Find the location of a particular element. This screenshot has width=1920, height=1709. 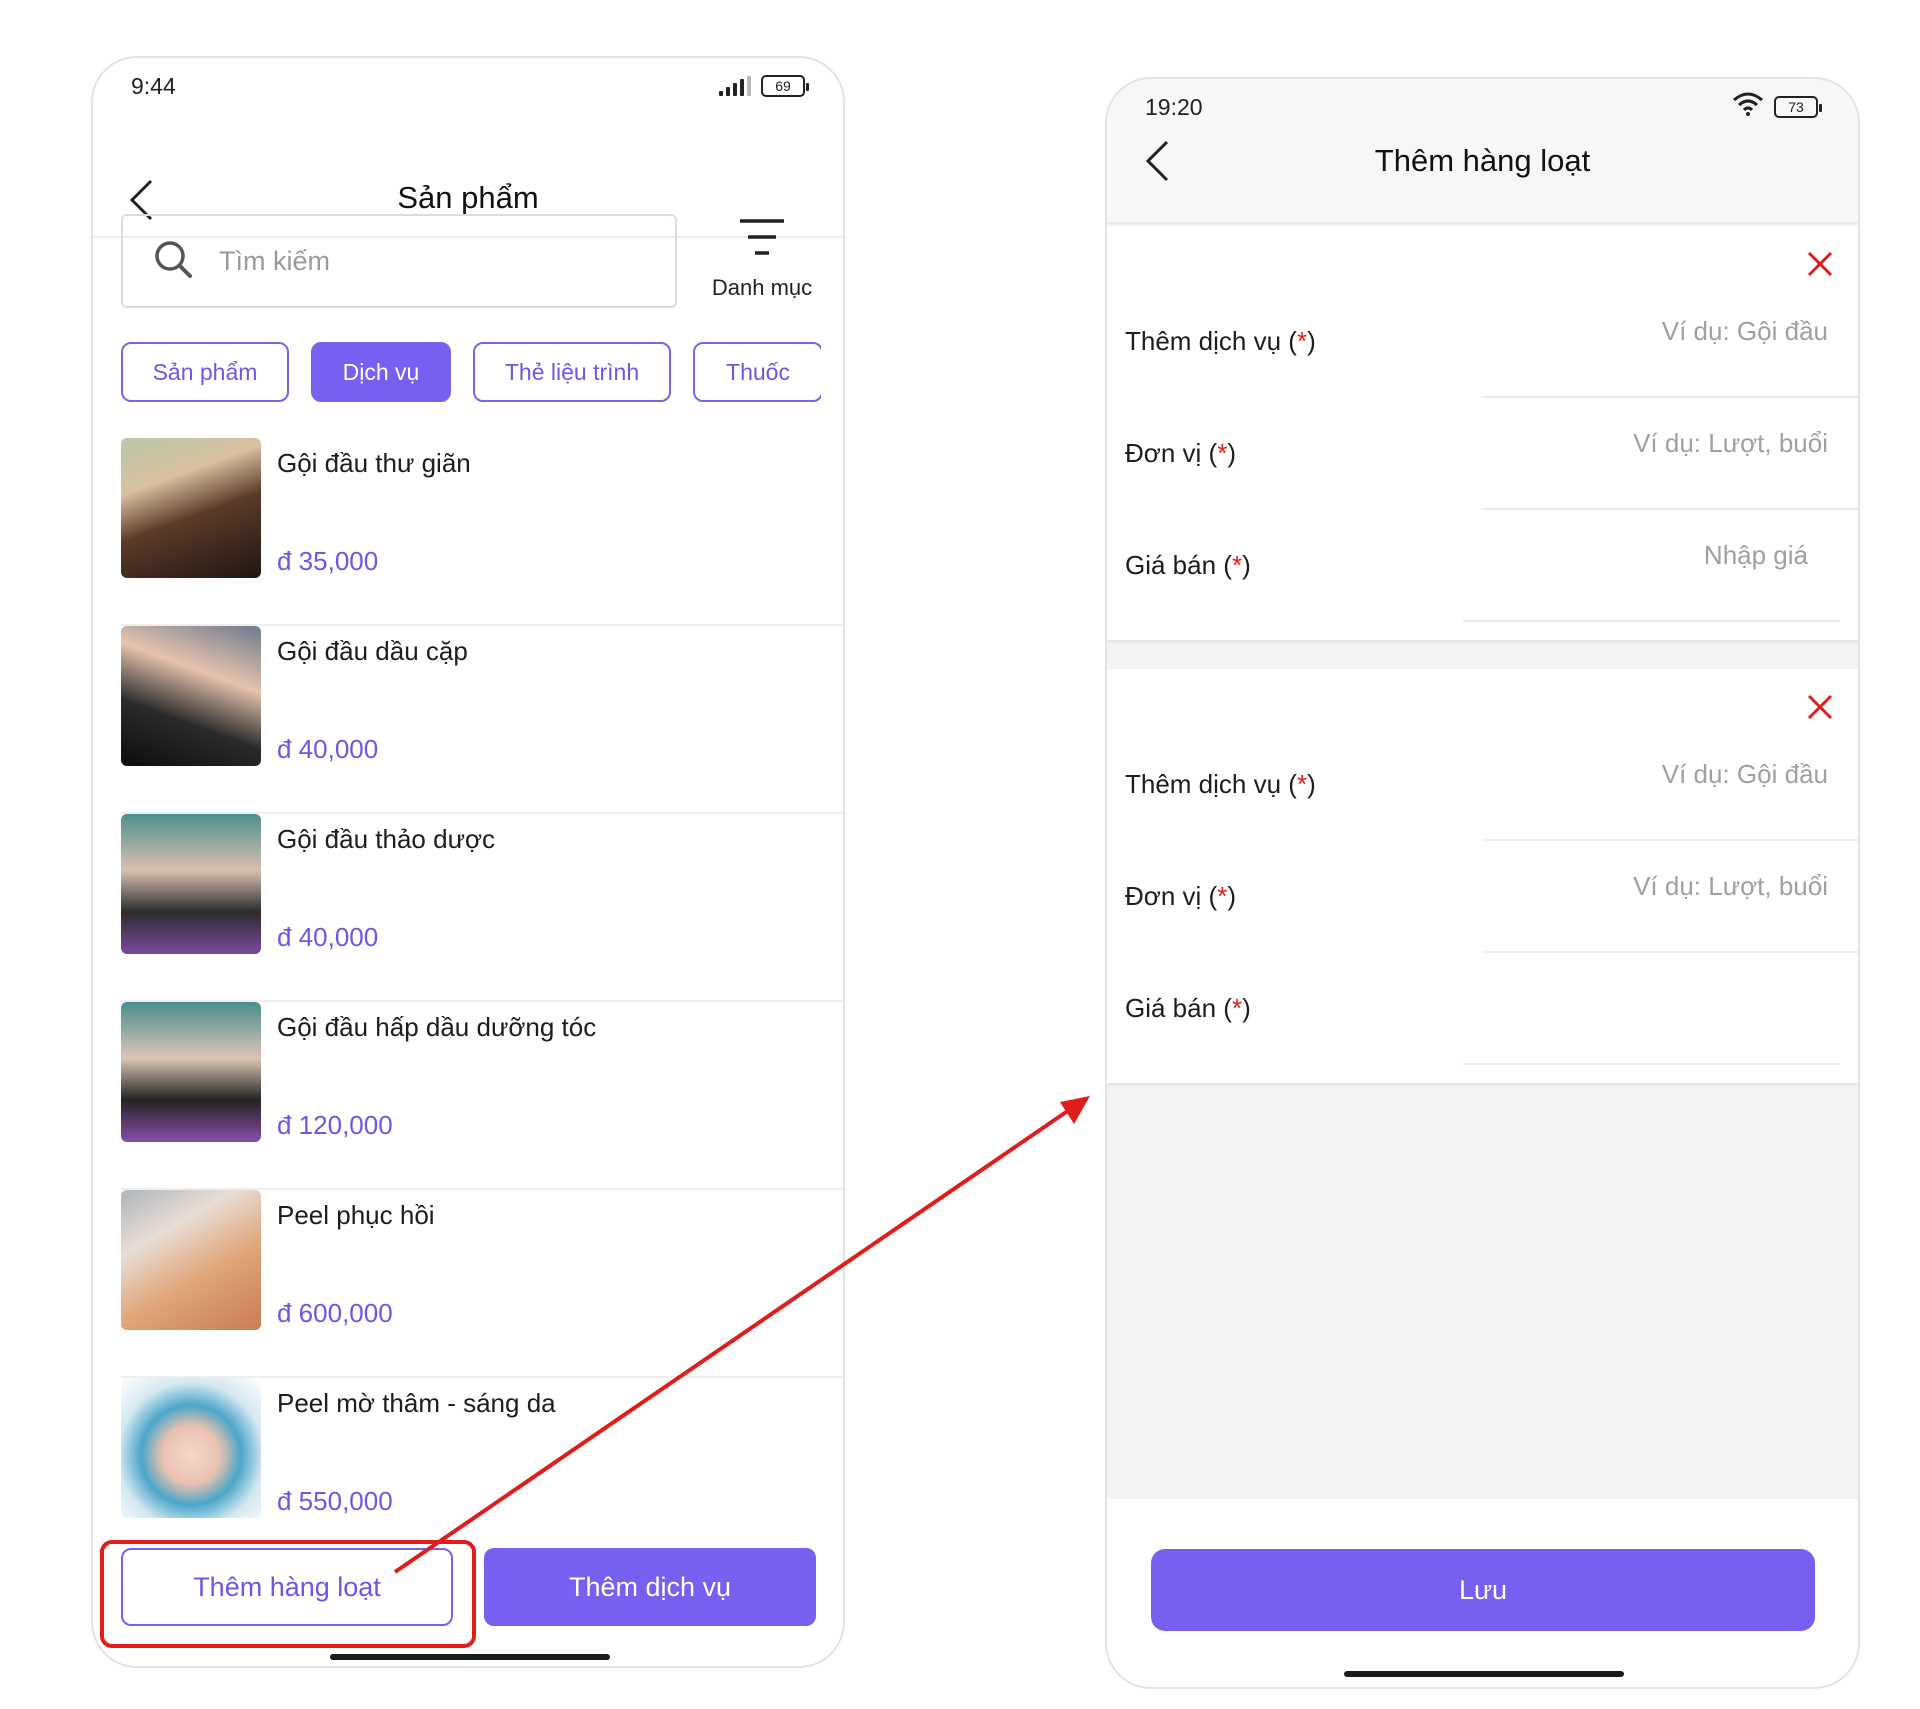

list-item: Peel mờ thâm - sáng da đ 550,000 is located at coordinates (482, 1472).